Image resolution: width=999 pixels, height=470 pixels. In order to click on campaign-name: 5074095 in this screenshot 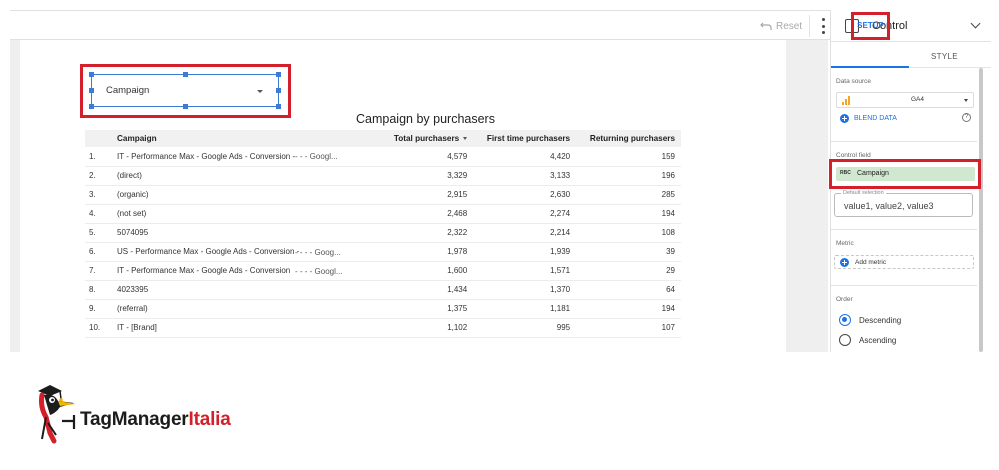, I will do `click(133, 232)`.